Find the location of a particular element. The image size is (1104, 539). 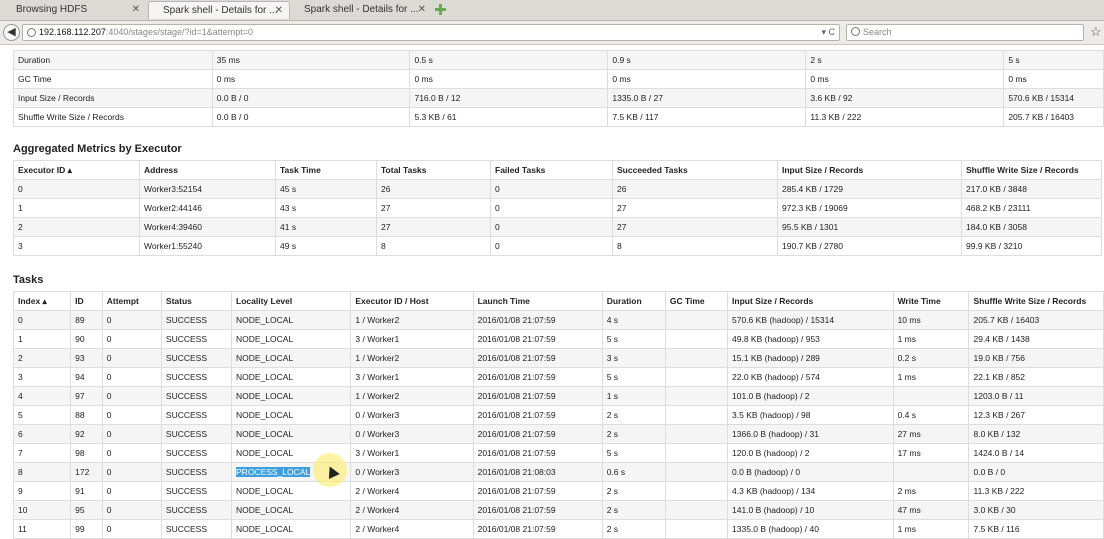

task-cell-text: 1203.0 B / 11 is located at coordinates (998, 396).